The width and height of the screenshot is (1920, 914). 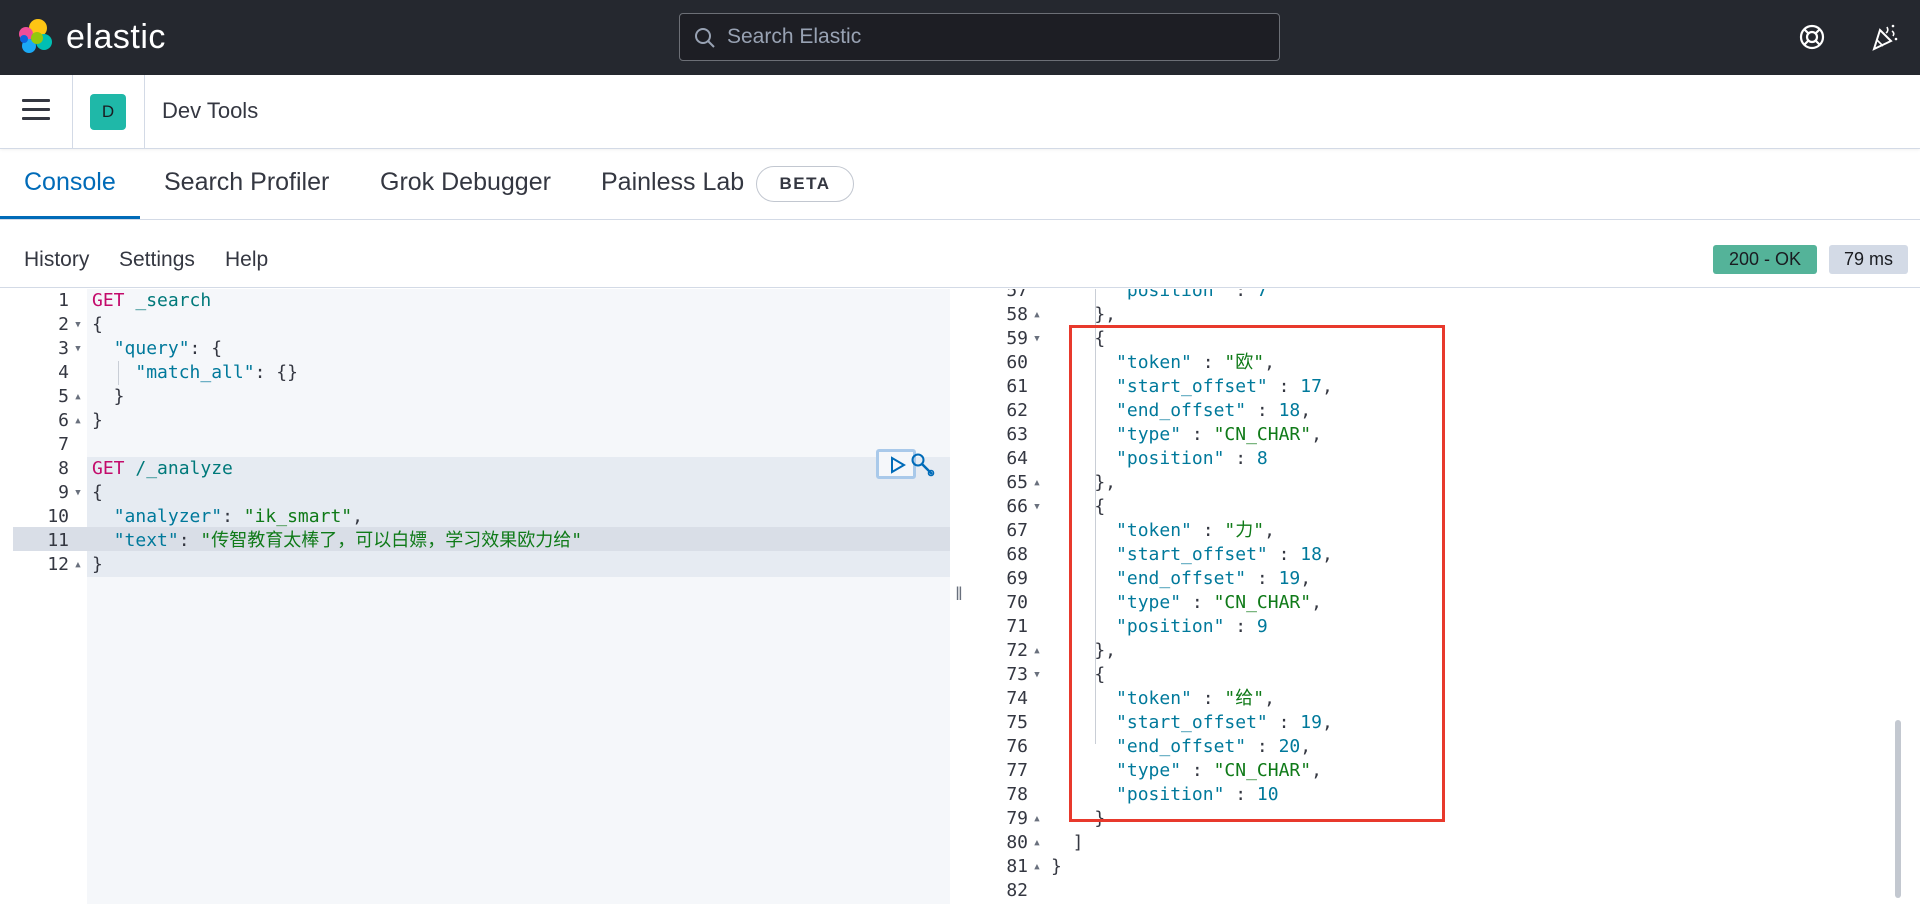 What do you see at coordinates (70, 217) in the screenshot?
I see `active-tab-indicator` at bounding box center [70, 217].